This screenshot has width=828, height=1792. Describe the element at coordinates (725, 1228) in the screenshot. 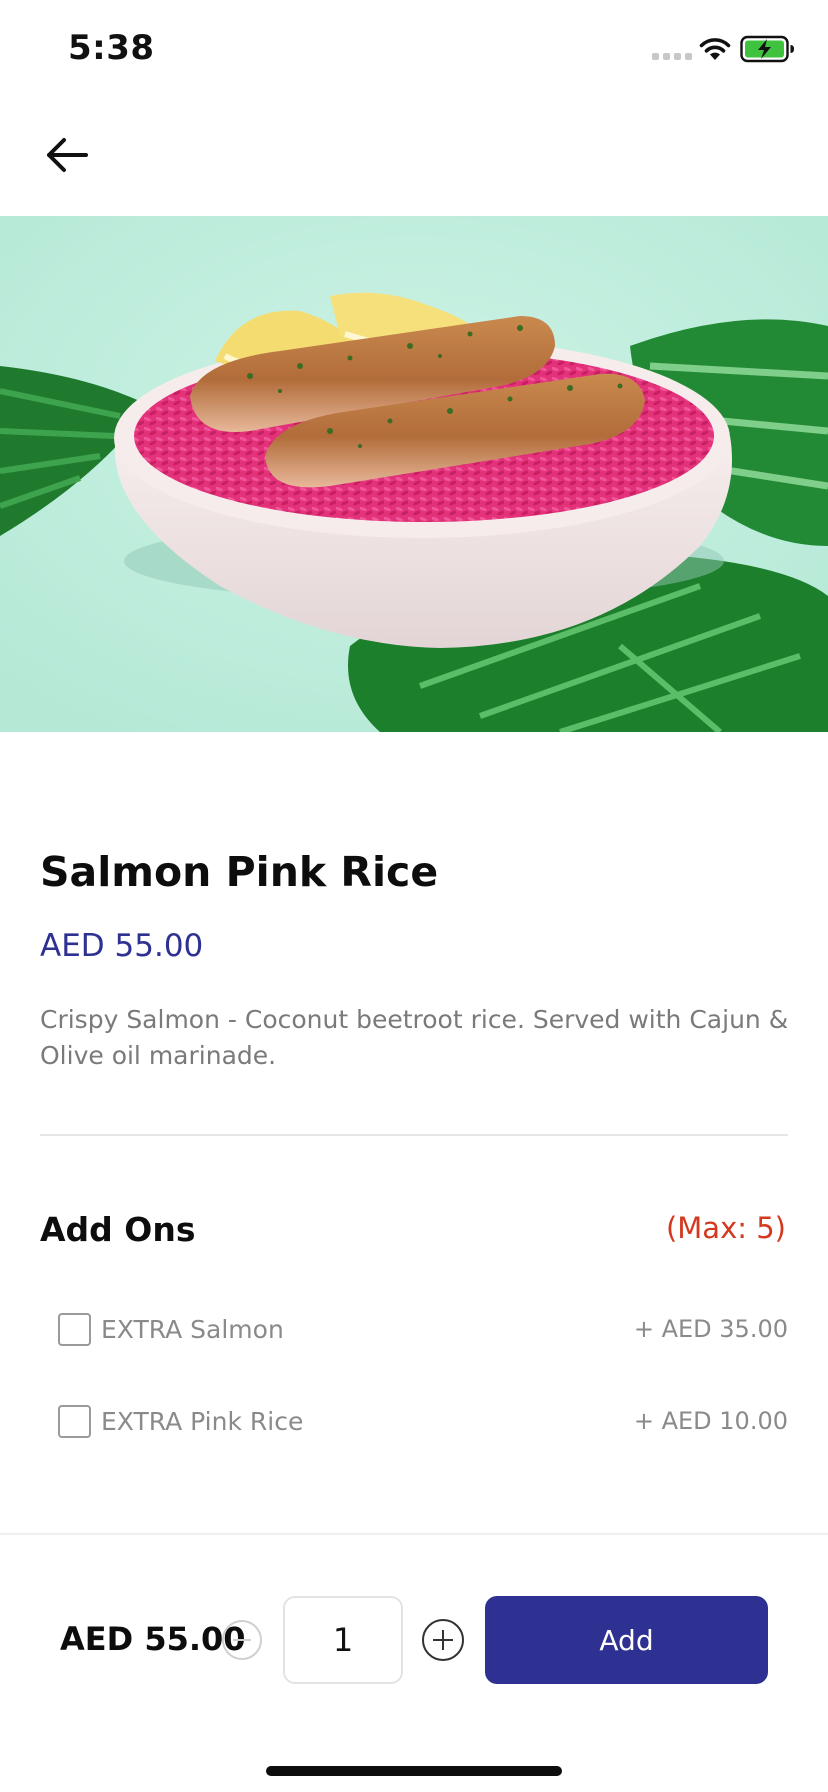

I see `addons-max-label: (Max: 5)` at that location.